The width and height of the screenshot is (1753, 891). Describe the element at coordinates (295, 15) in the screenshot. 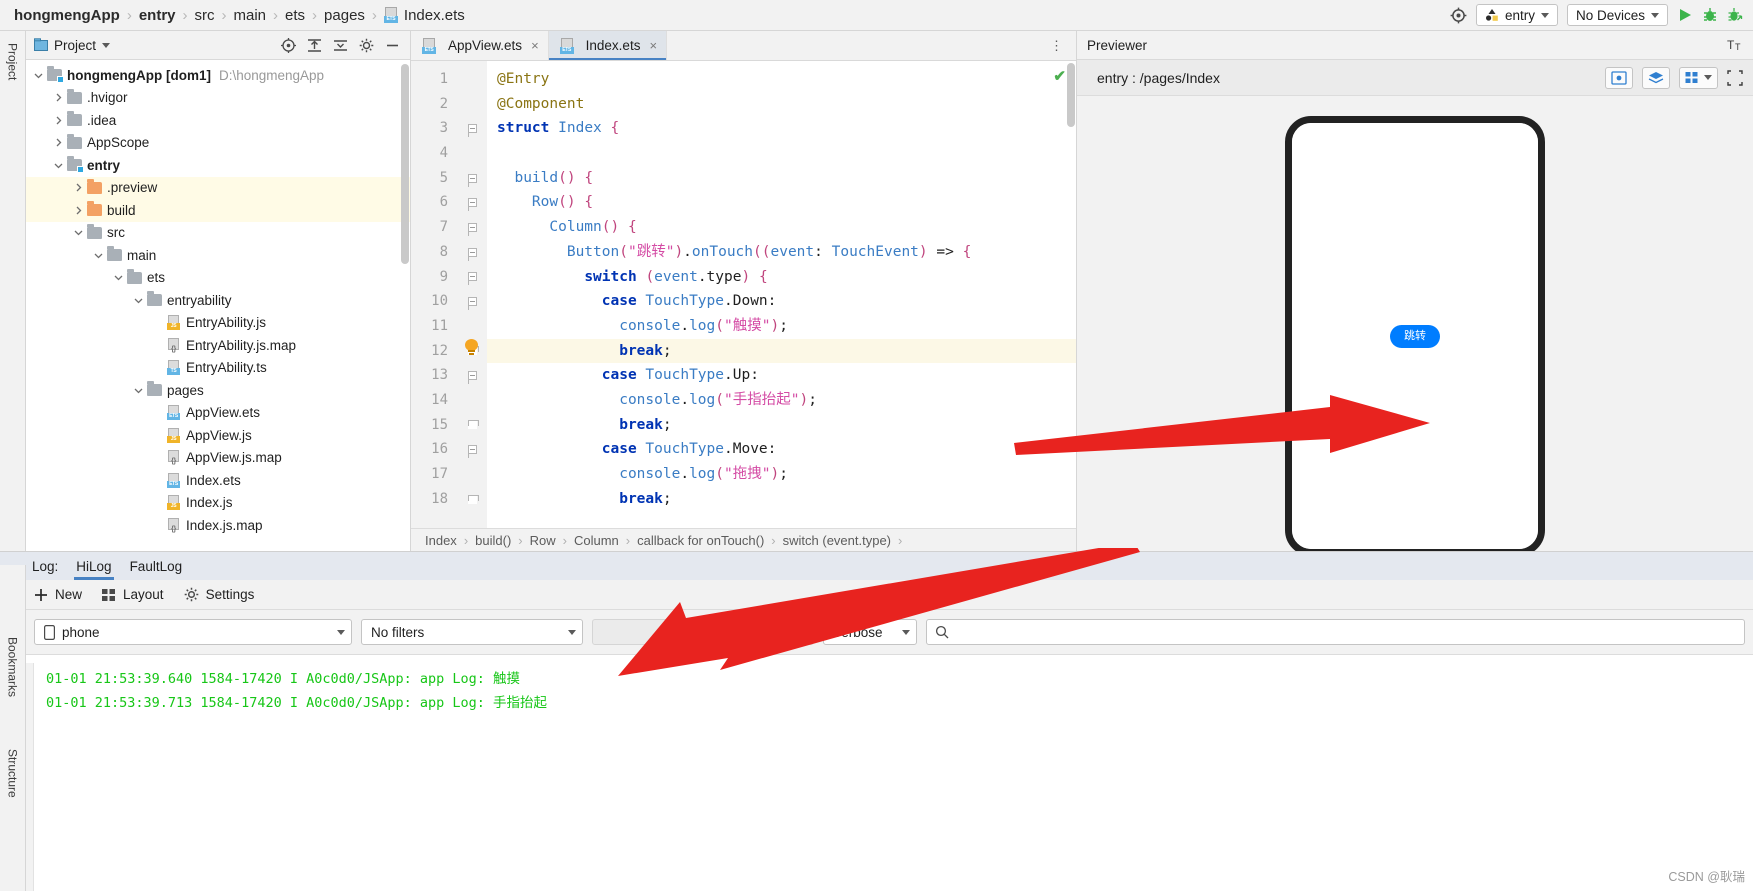

I see `breadcrumb-item-4: ets` at that location.